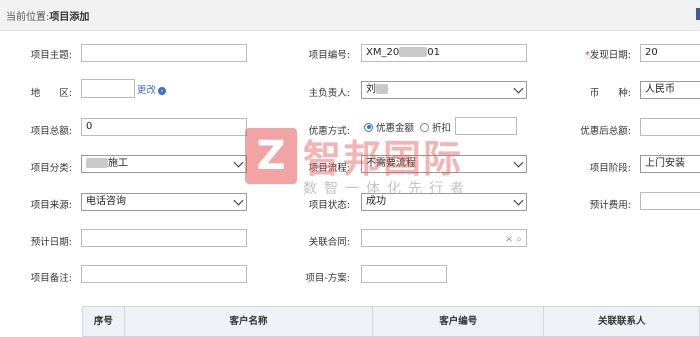 This screenshot has width=700, height=337. I want to click on remark-input, so click(164, 274).